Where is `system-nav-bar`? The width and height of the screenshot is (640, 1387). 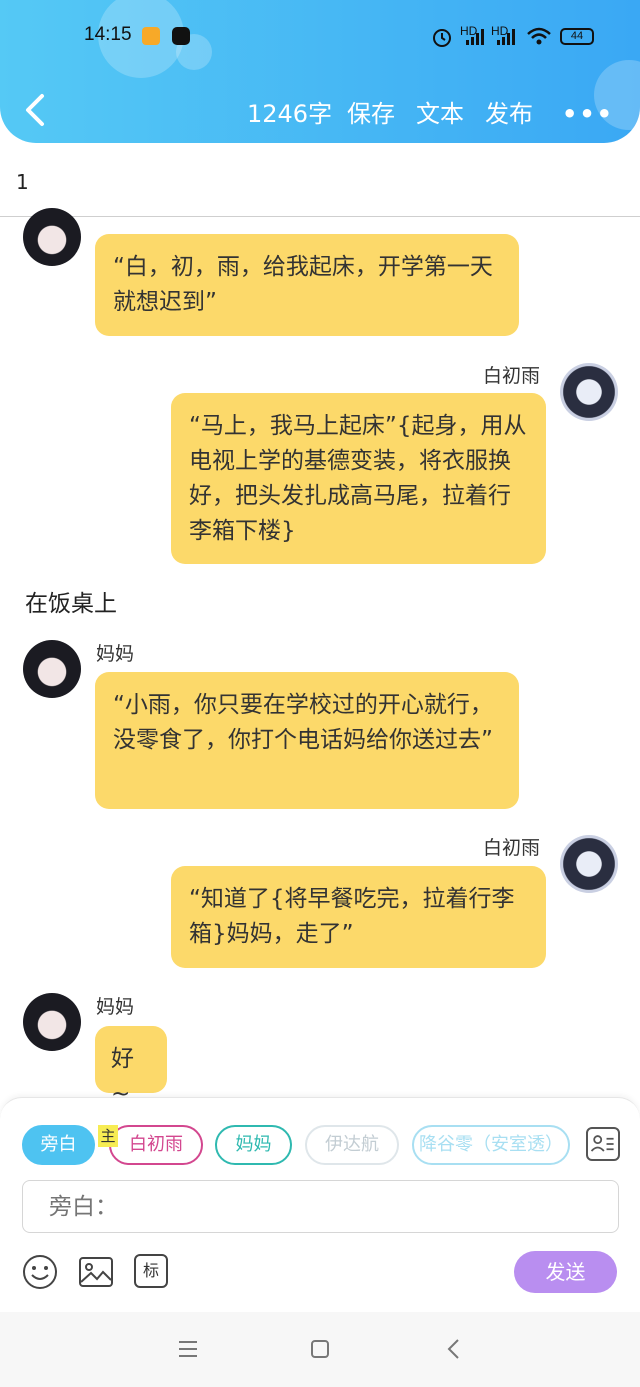 system-nav-bar is located at coordinates (320, 1349).